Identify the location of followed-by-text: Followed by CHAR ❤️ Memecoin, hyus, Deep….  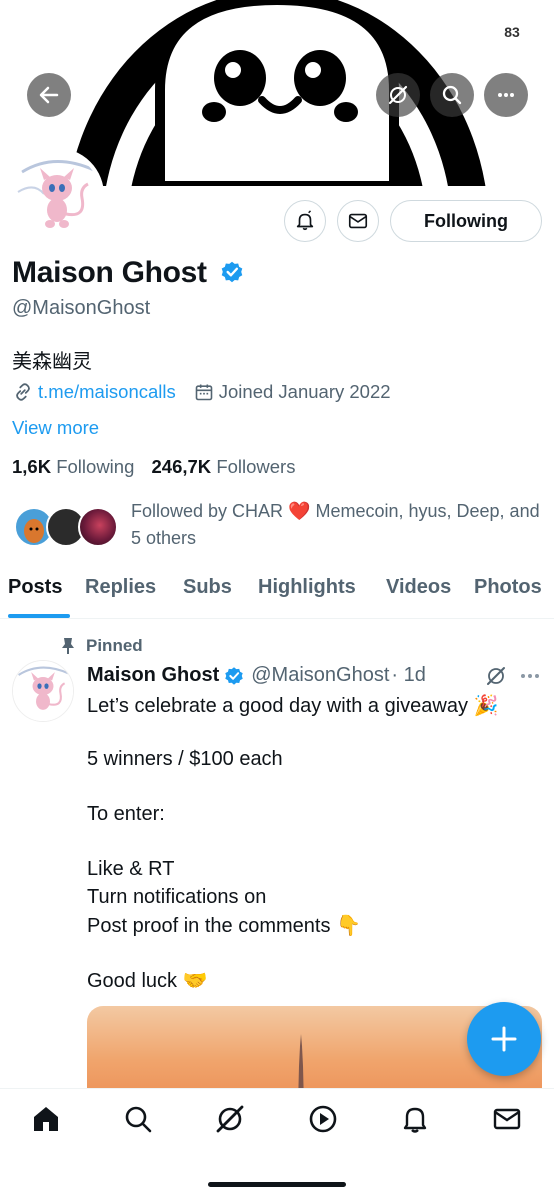
(336, 525).